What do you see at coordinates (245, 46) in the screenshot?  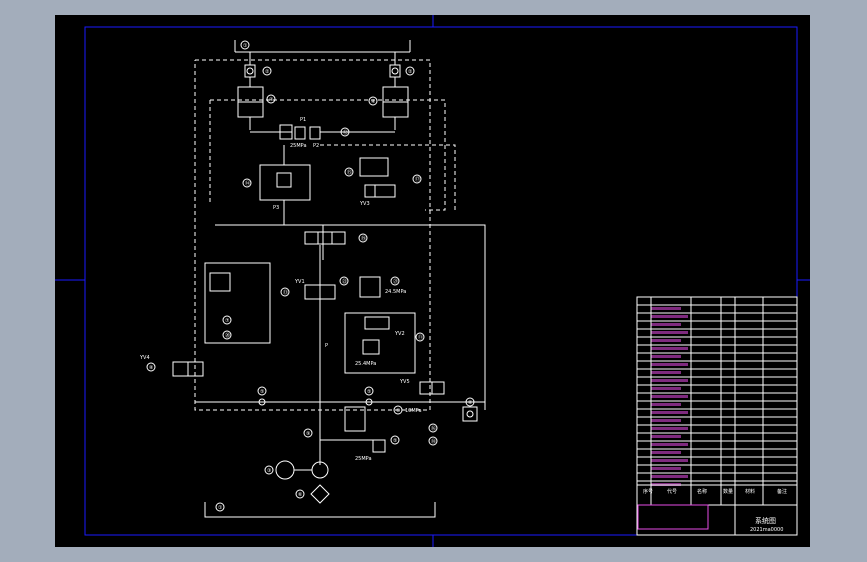 I see `callout-1: ①` at bounding box center [245, 46].